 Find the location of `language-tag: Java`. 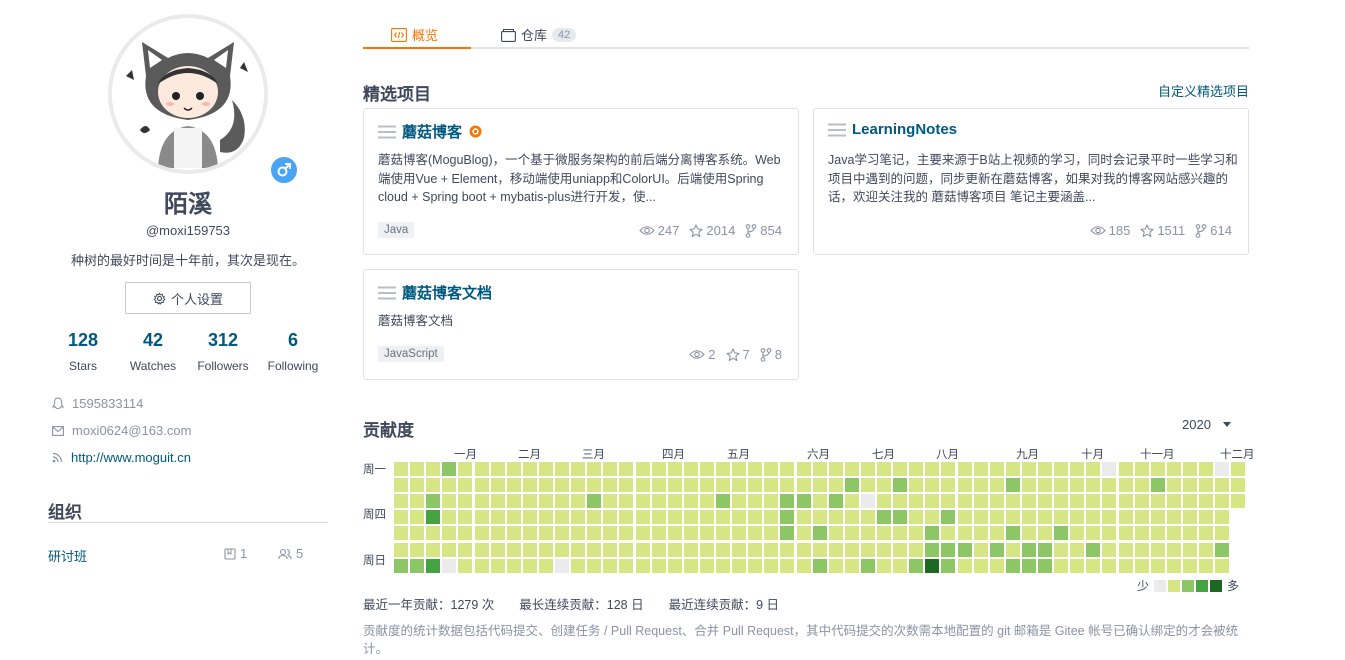

language-tag: Java is located at coordinates (396, 230).